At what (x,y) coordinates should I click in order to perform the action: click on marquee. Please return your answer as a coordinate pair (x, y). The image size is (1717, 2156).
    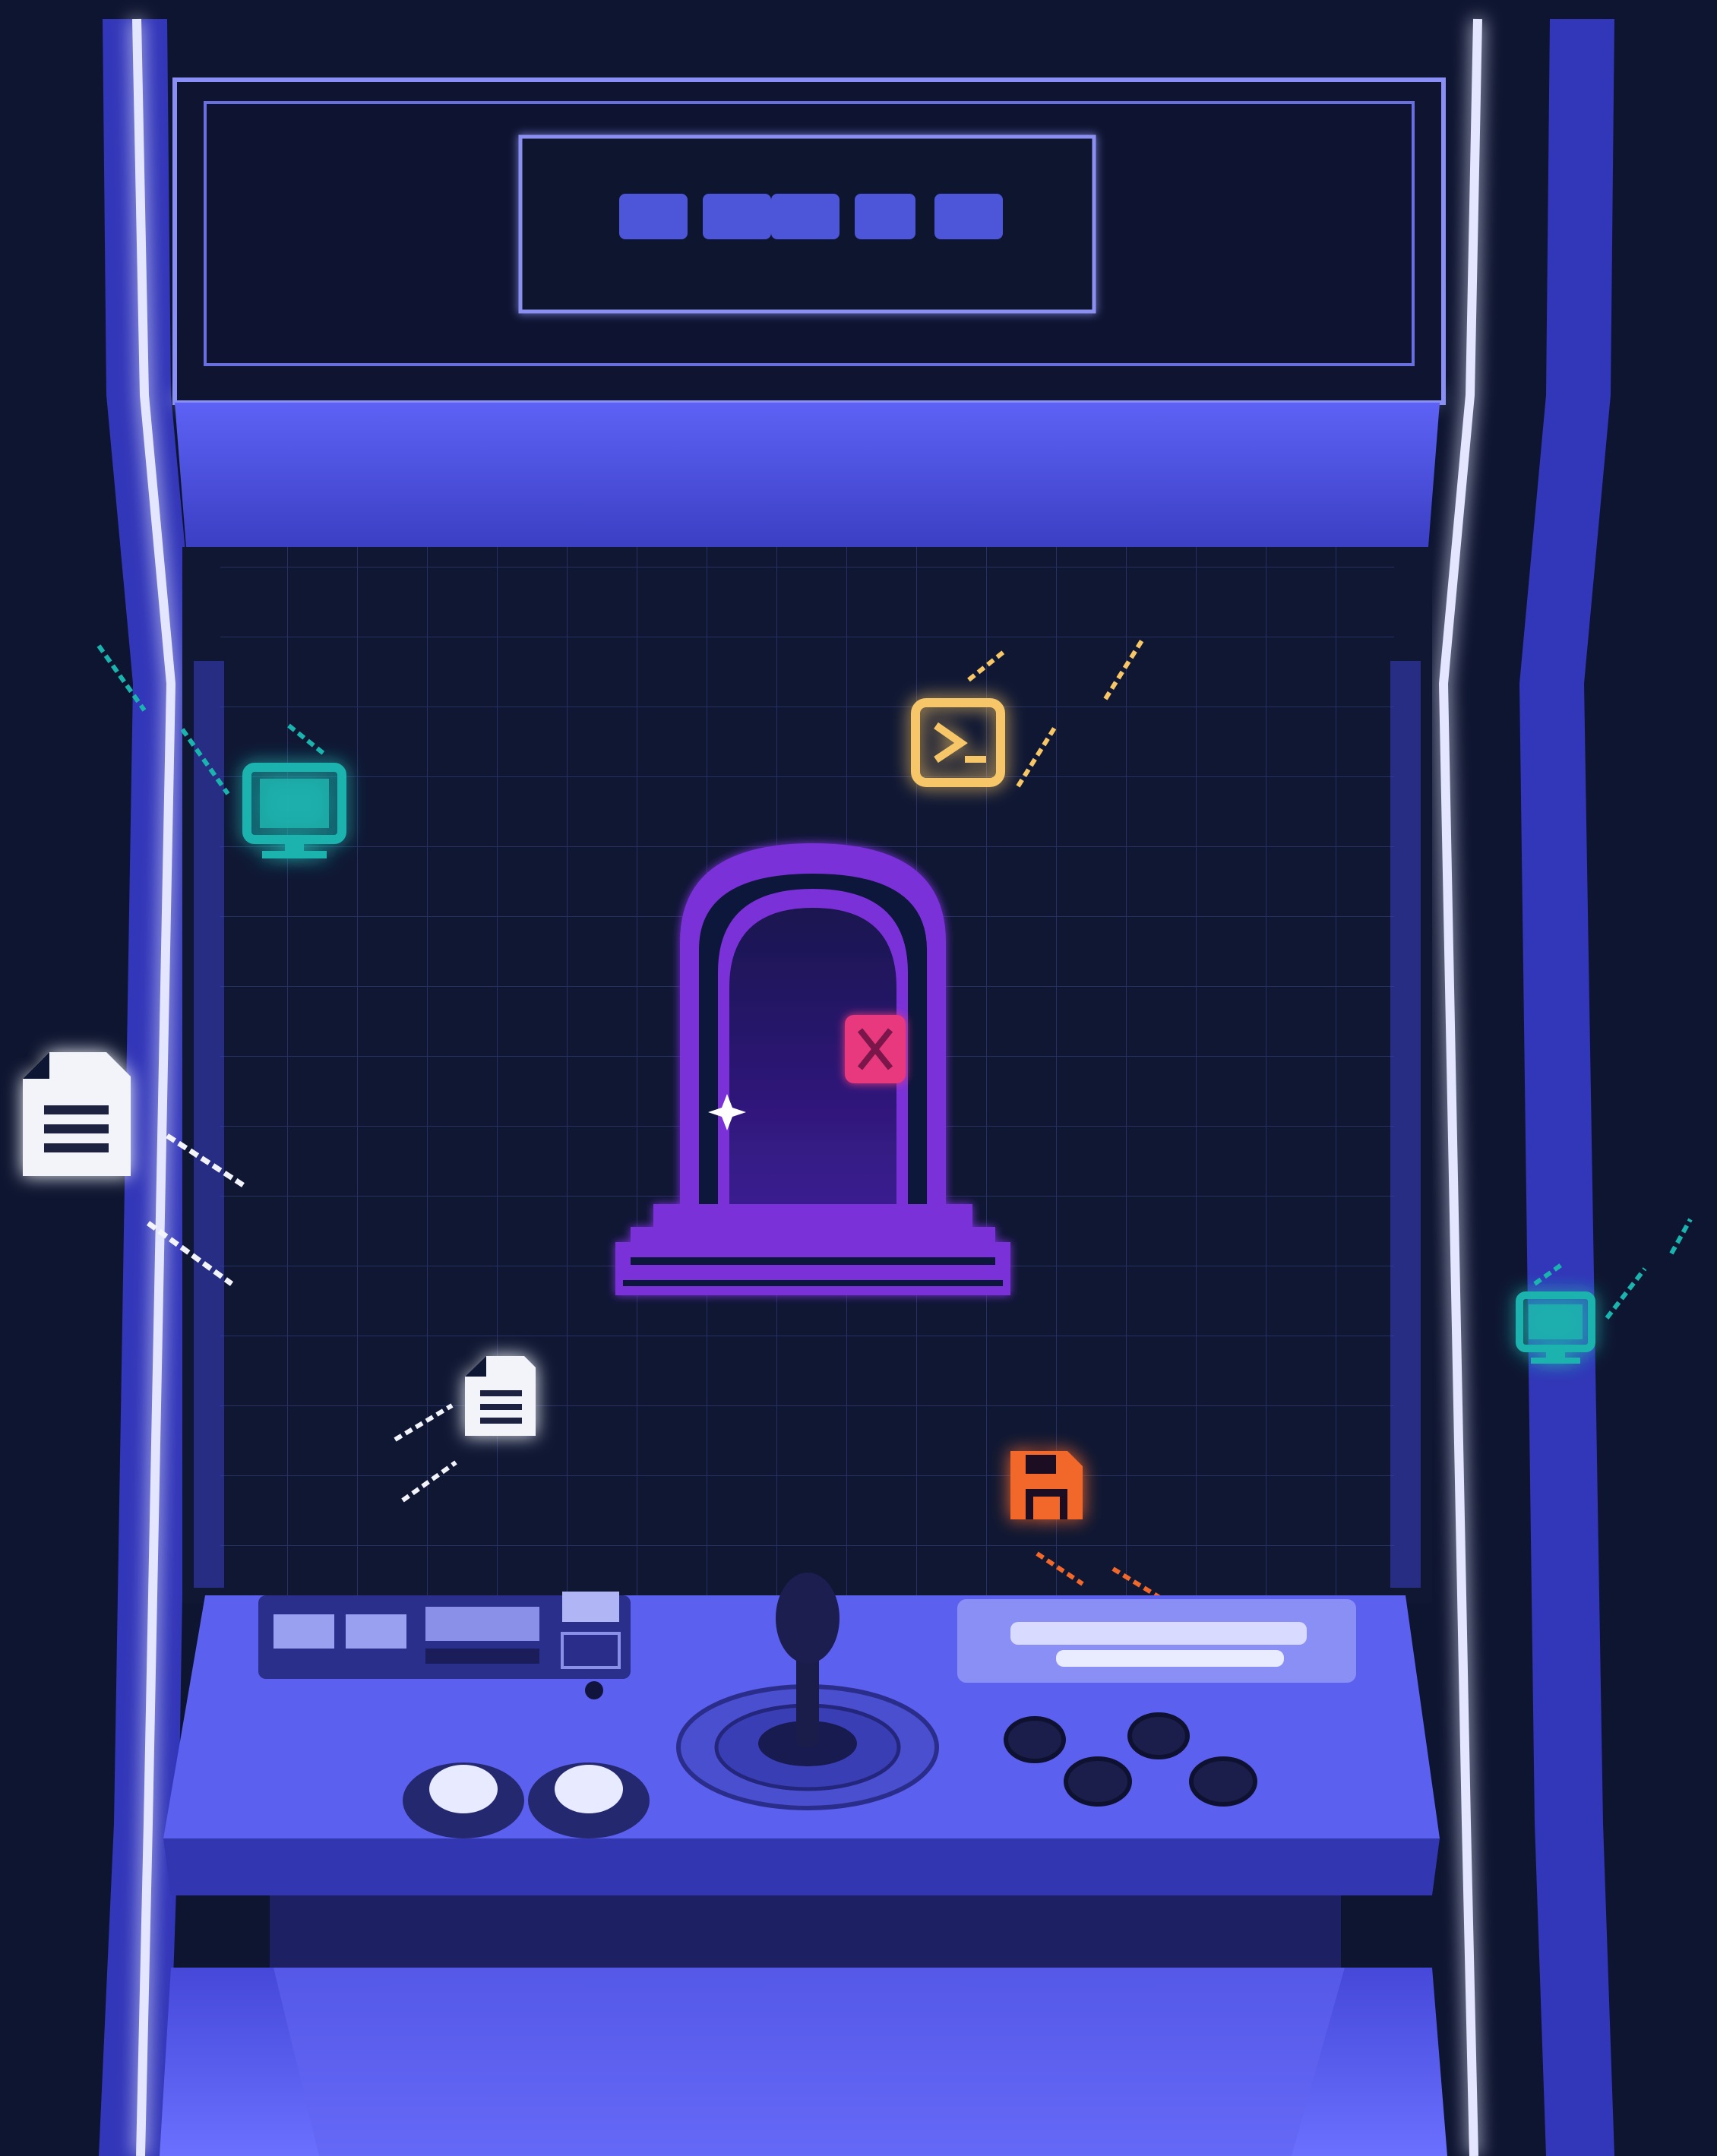
    Looking at the image, I should click on (809, 241).